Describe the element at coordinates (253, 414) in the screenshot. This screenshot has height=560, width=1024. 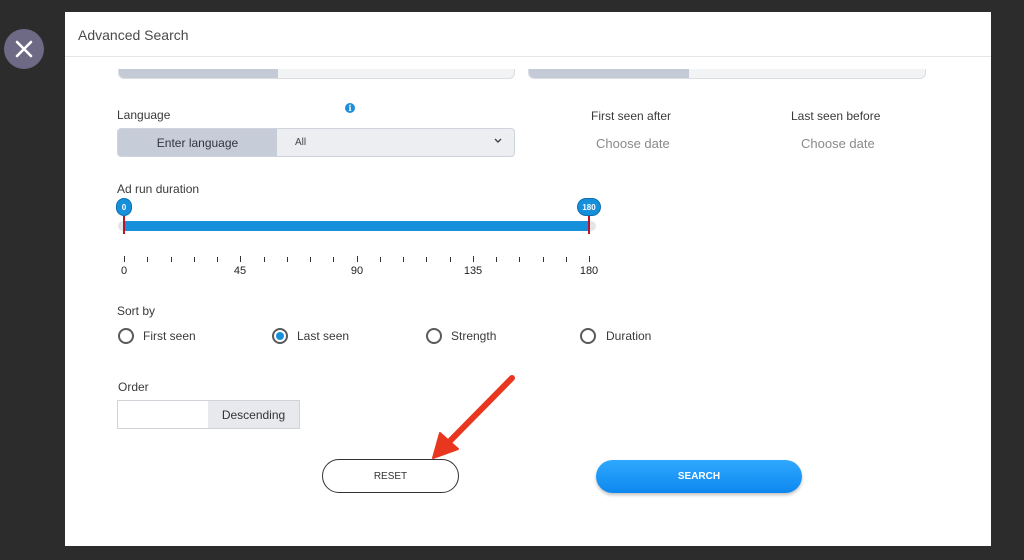
I see `order-descending-button: Descending` at that location.